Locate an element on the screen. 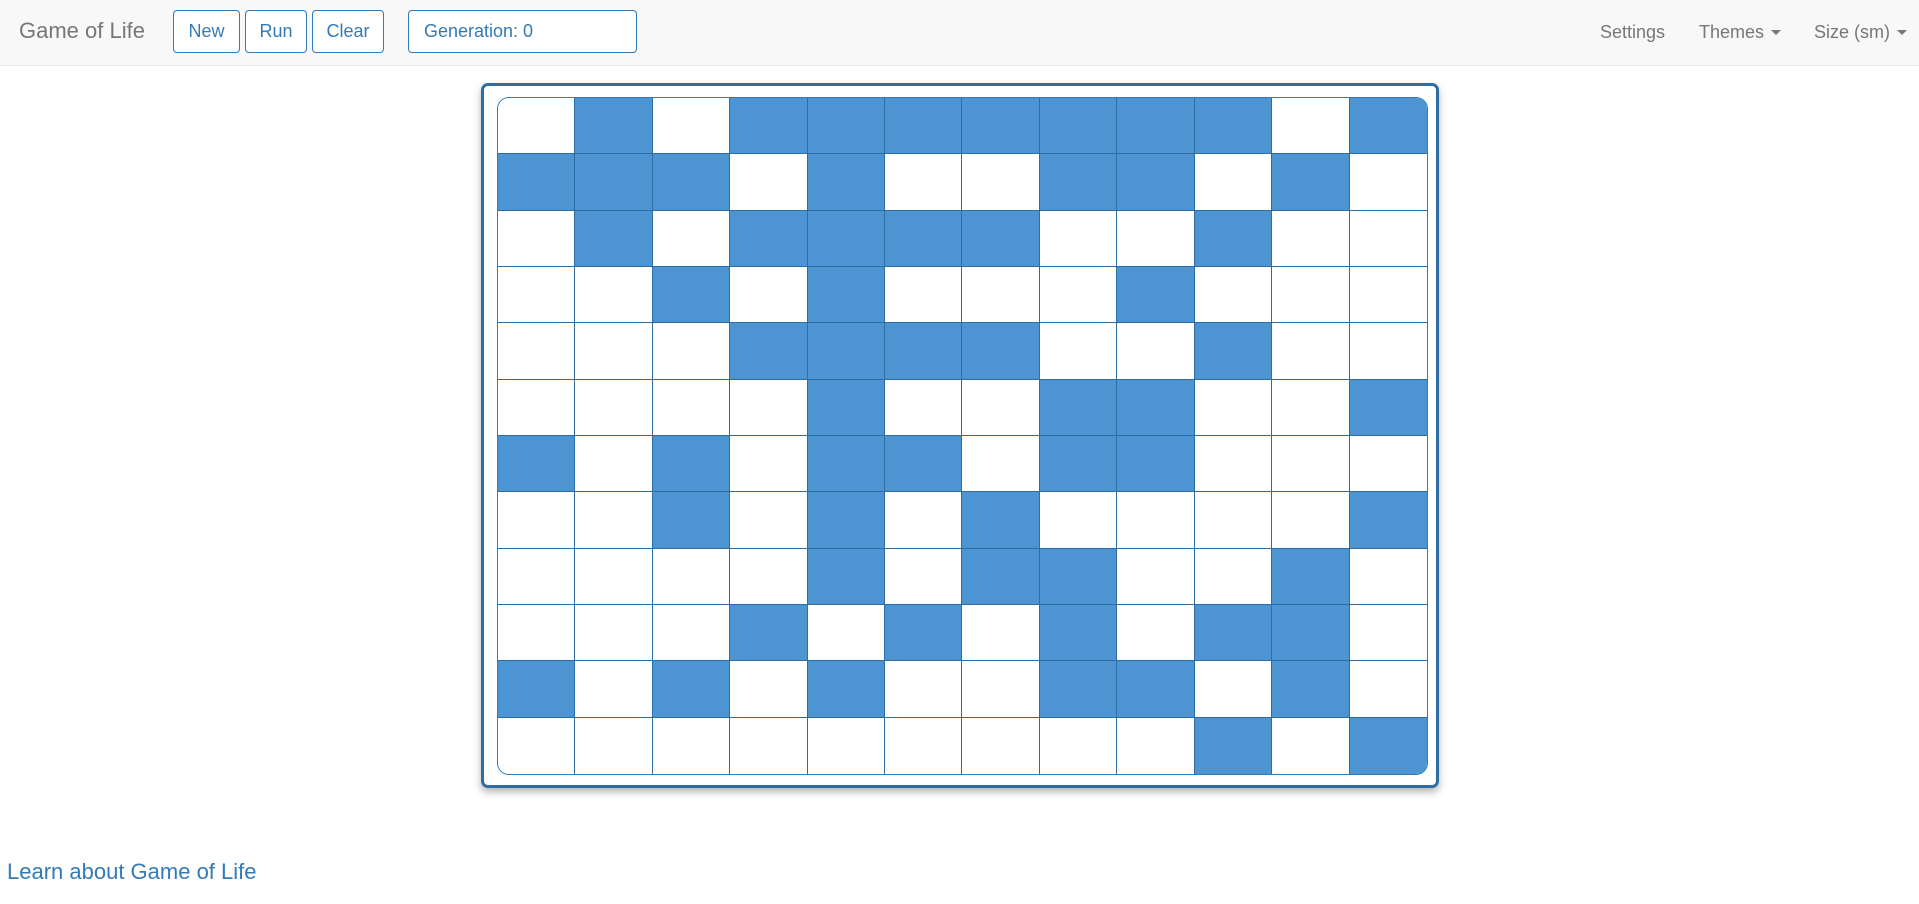  app-title: Game of Life is located at coordinates (82, 31).